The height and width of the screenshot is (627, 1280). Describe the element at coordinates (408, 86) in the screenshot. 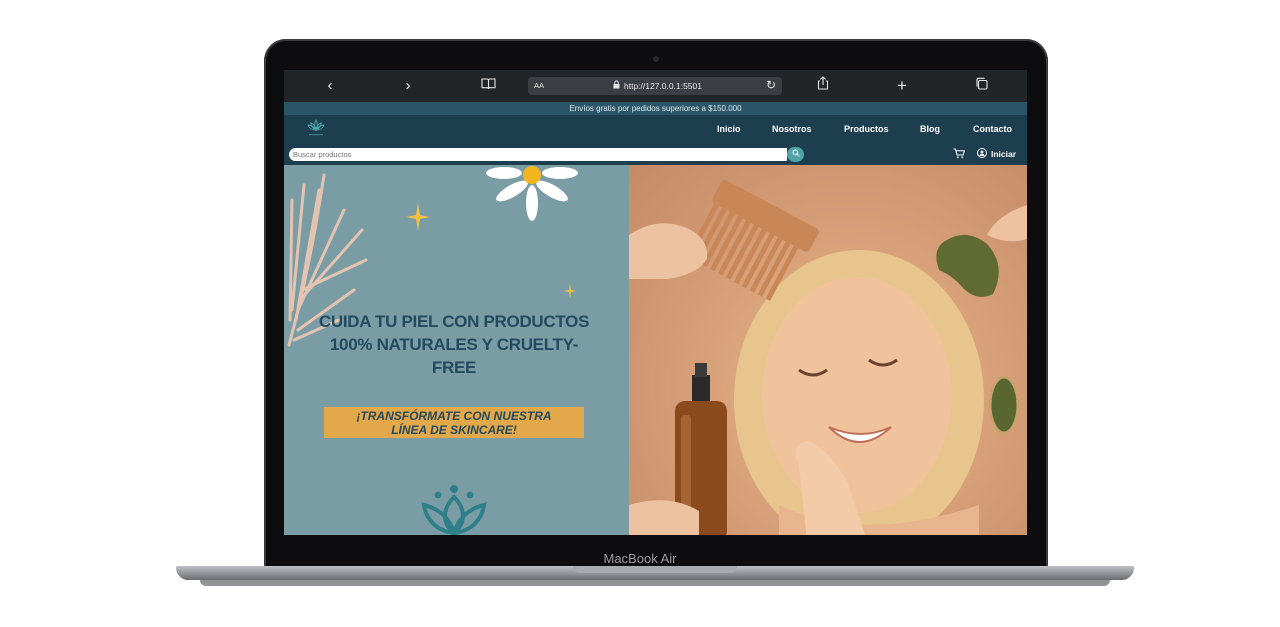

I see `forward-icon: ›` at that location.